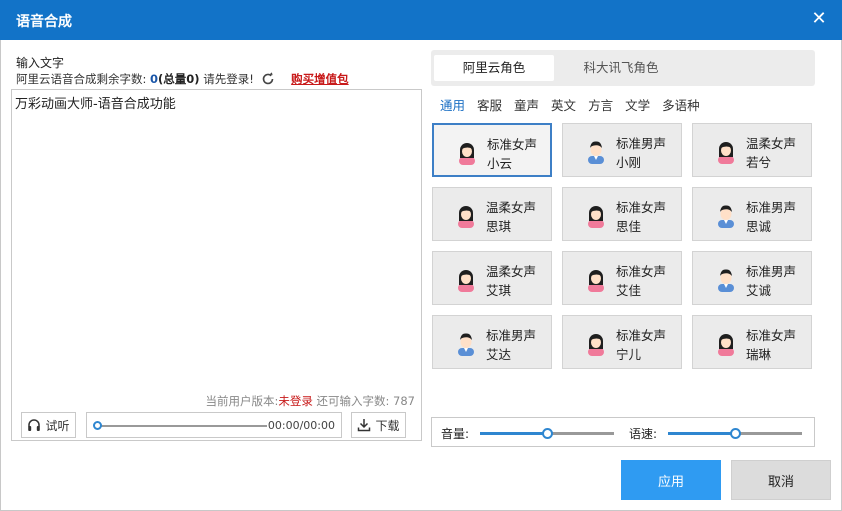 The height and width of the screenshot is (511, 842). Describe the element at coordinates (295, 401) in the screenshot. I see `status-not-logged: 未登录` at that location.